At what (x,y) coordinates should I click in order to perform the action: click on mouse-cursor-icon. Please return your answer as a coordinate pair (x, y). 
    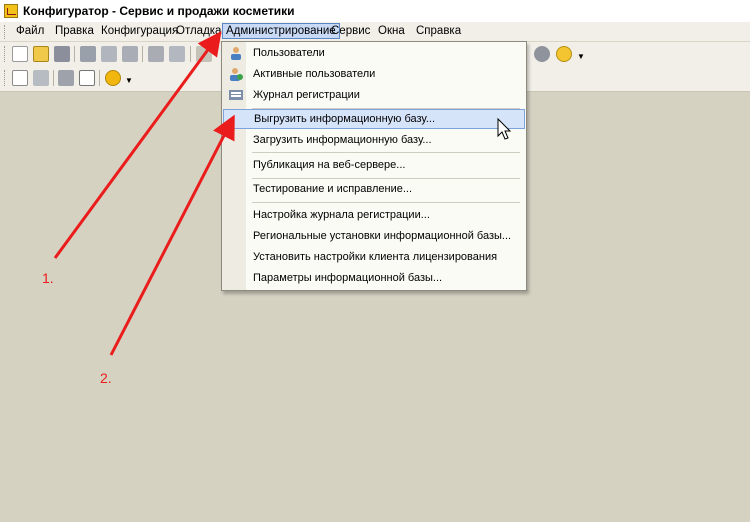
    Looking at the image, I should click on (504, 128).